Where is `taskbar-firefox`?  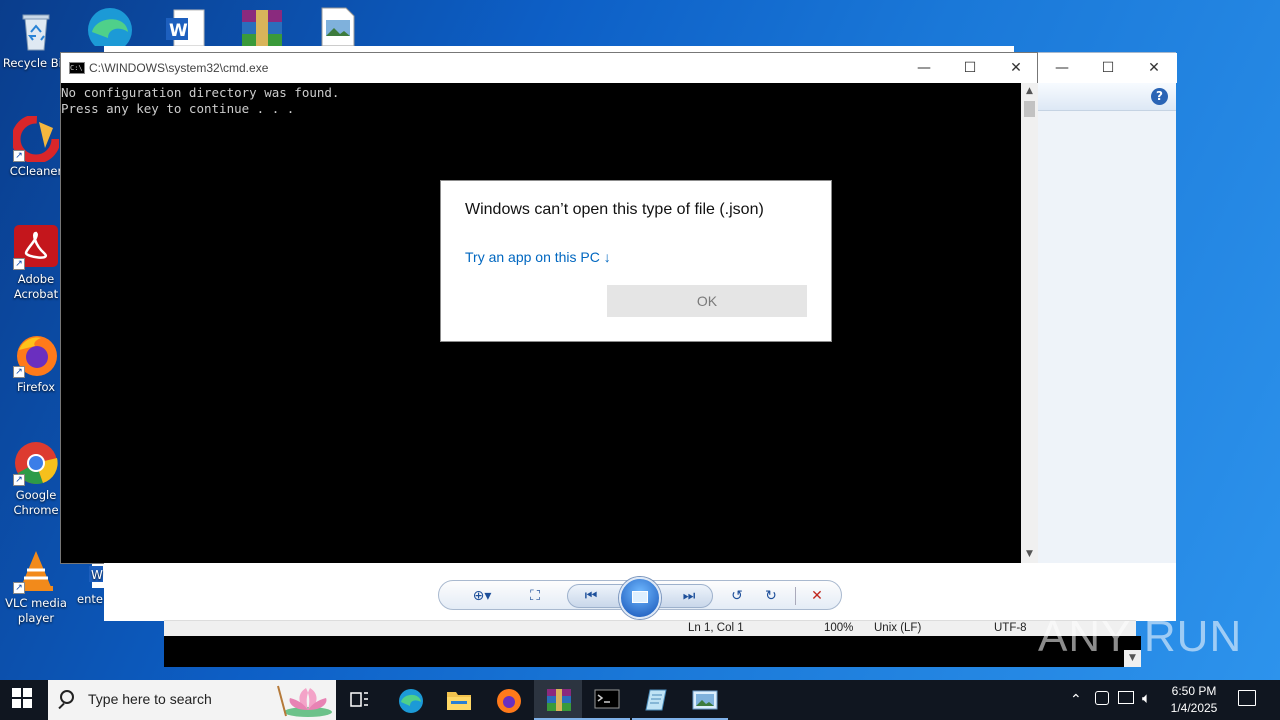
taskbar-firefox is located at coordinates (508, 700).